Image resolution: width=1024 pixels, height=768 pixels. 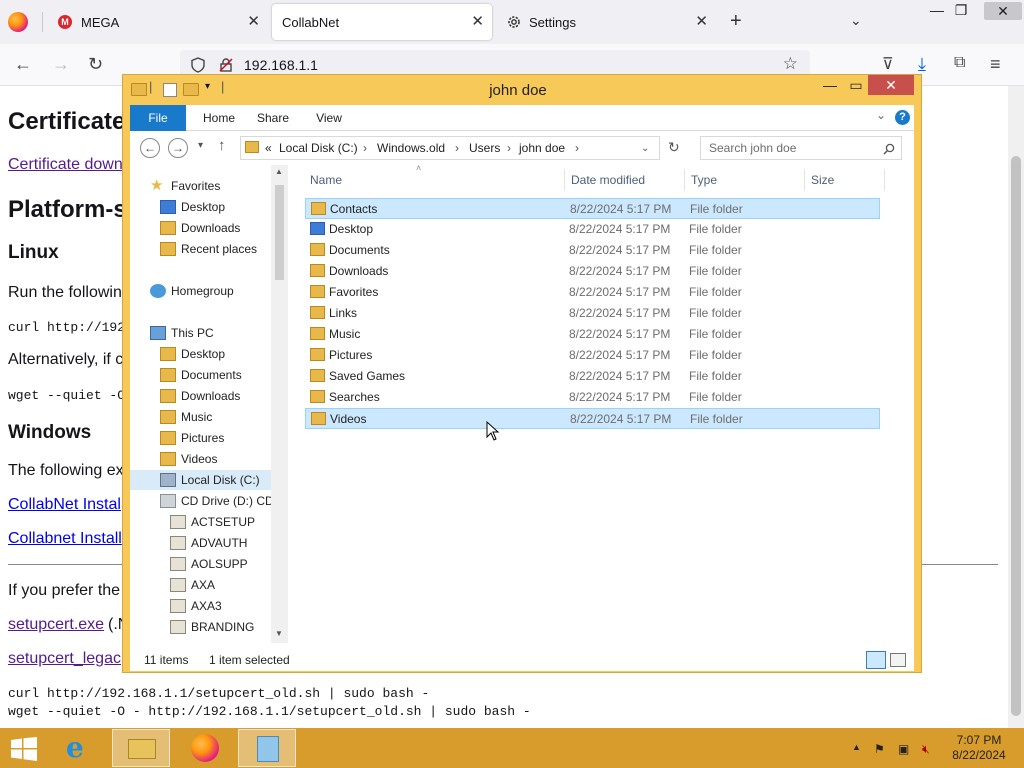 What do you see at coordinates (592, 397) in the screenshot?
I see `file-row: Searches 8/22/2024 5:17 PM File folder` at bounding box center [592, 397].